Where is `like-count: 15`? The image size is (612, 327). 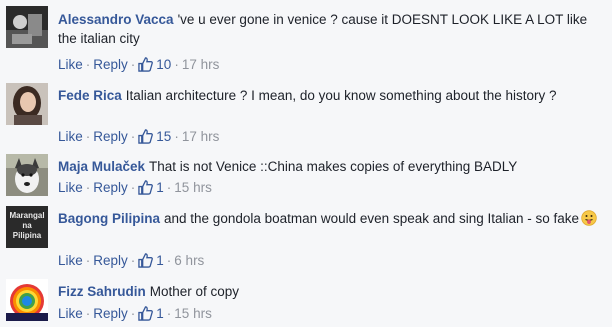
like-count: 15 is located at coordinates (163, 136).